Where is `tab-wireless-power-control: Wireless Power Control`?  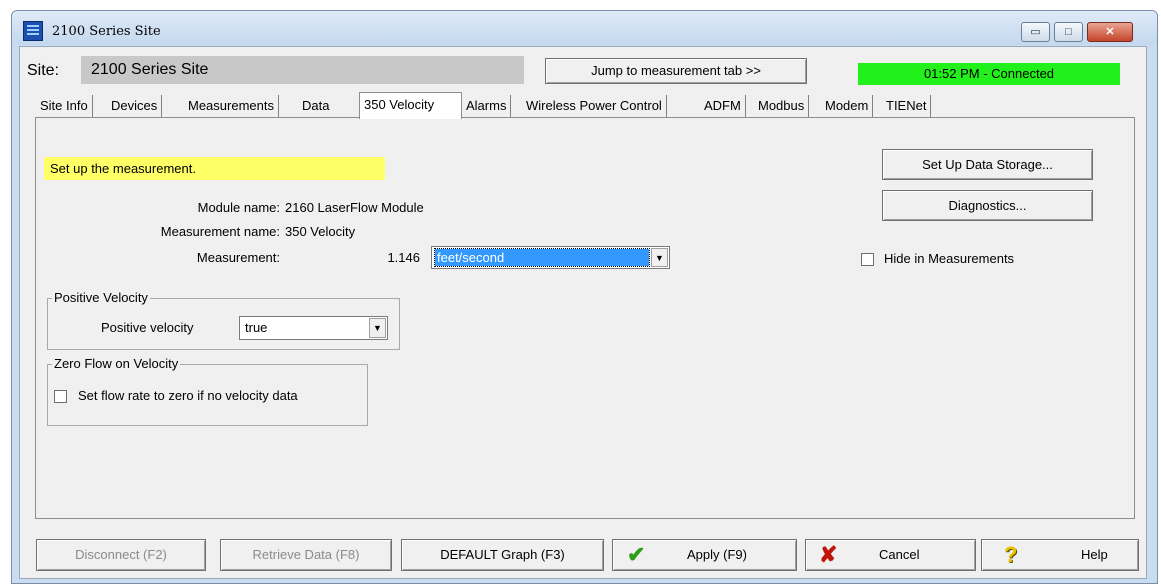
tab-wireless-power-control: Wireless Power Control is located at coordinates (594, 106).